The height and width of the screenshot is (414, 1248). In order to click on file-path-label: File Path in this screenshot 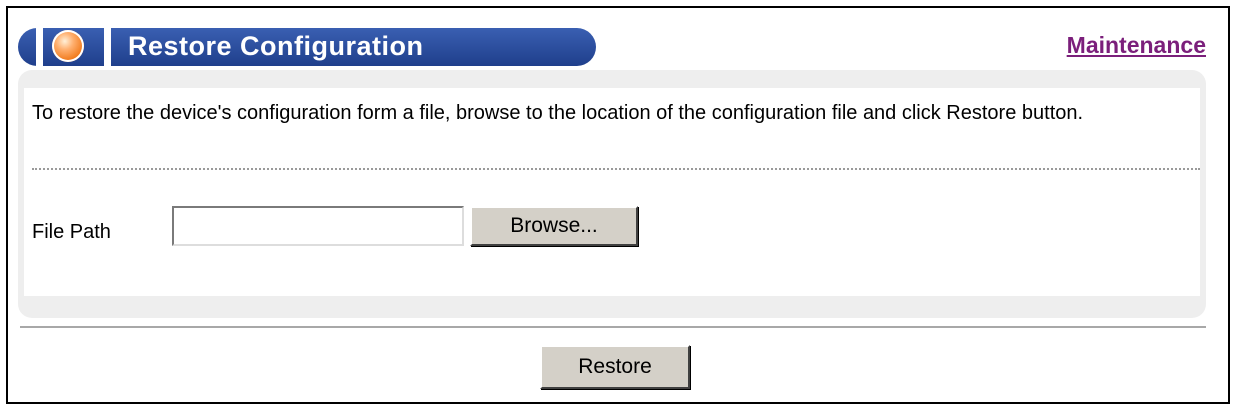, I will do `click(71, 232)`.